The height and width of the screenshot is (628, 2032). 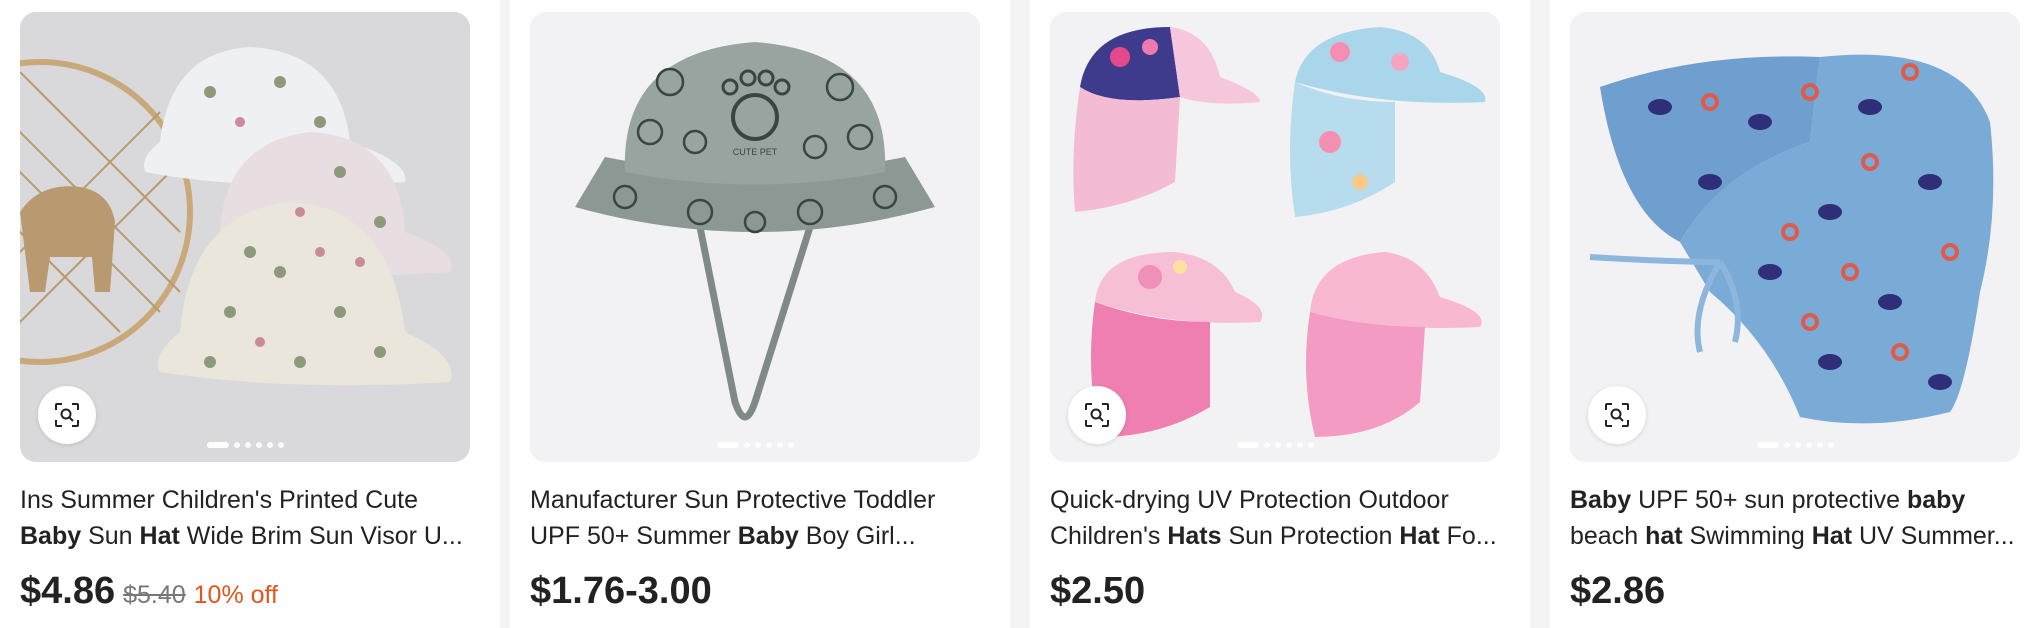 What do you see at coordinates (1747, 536) in the screenshot?
I see `title-text: Swimming` at bounding box center [1747, 536].